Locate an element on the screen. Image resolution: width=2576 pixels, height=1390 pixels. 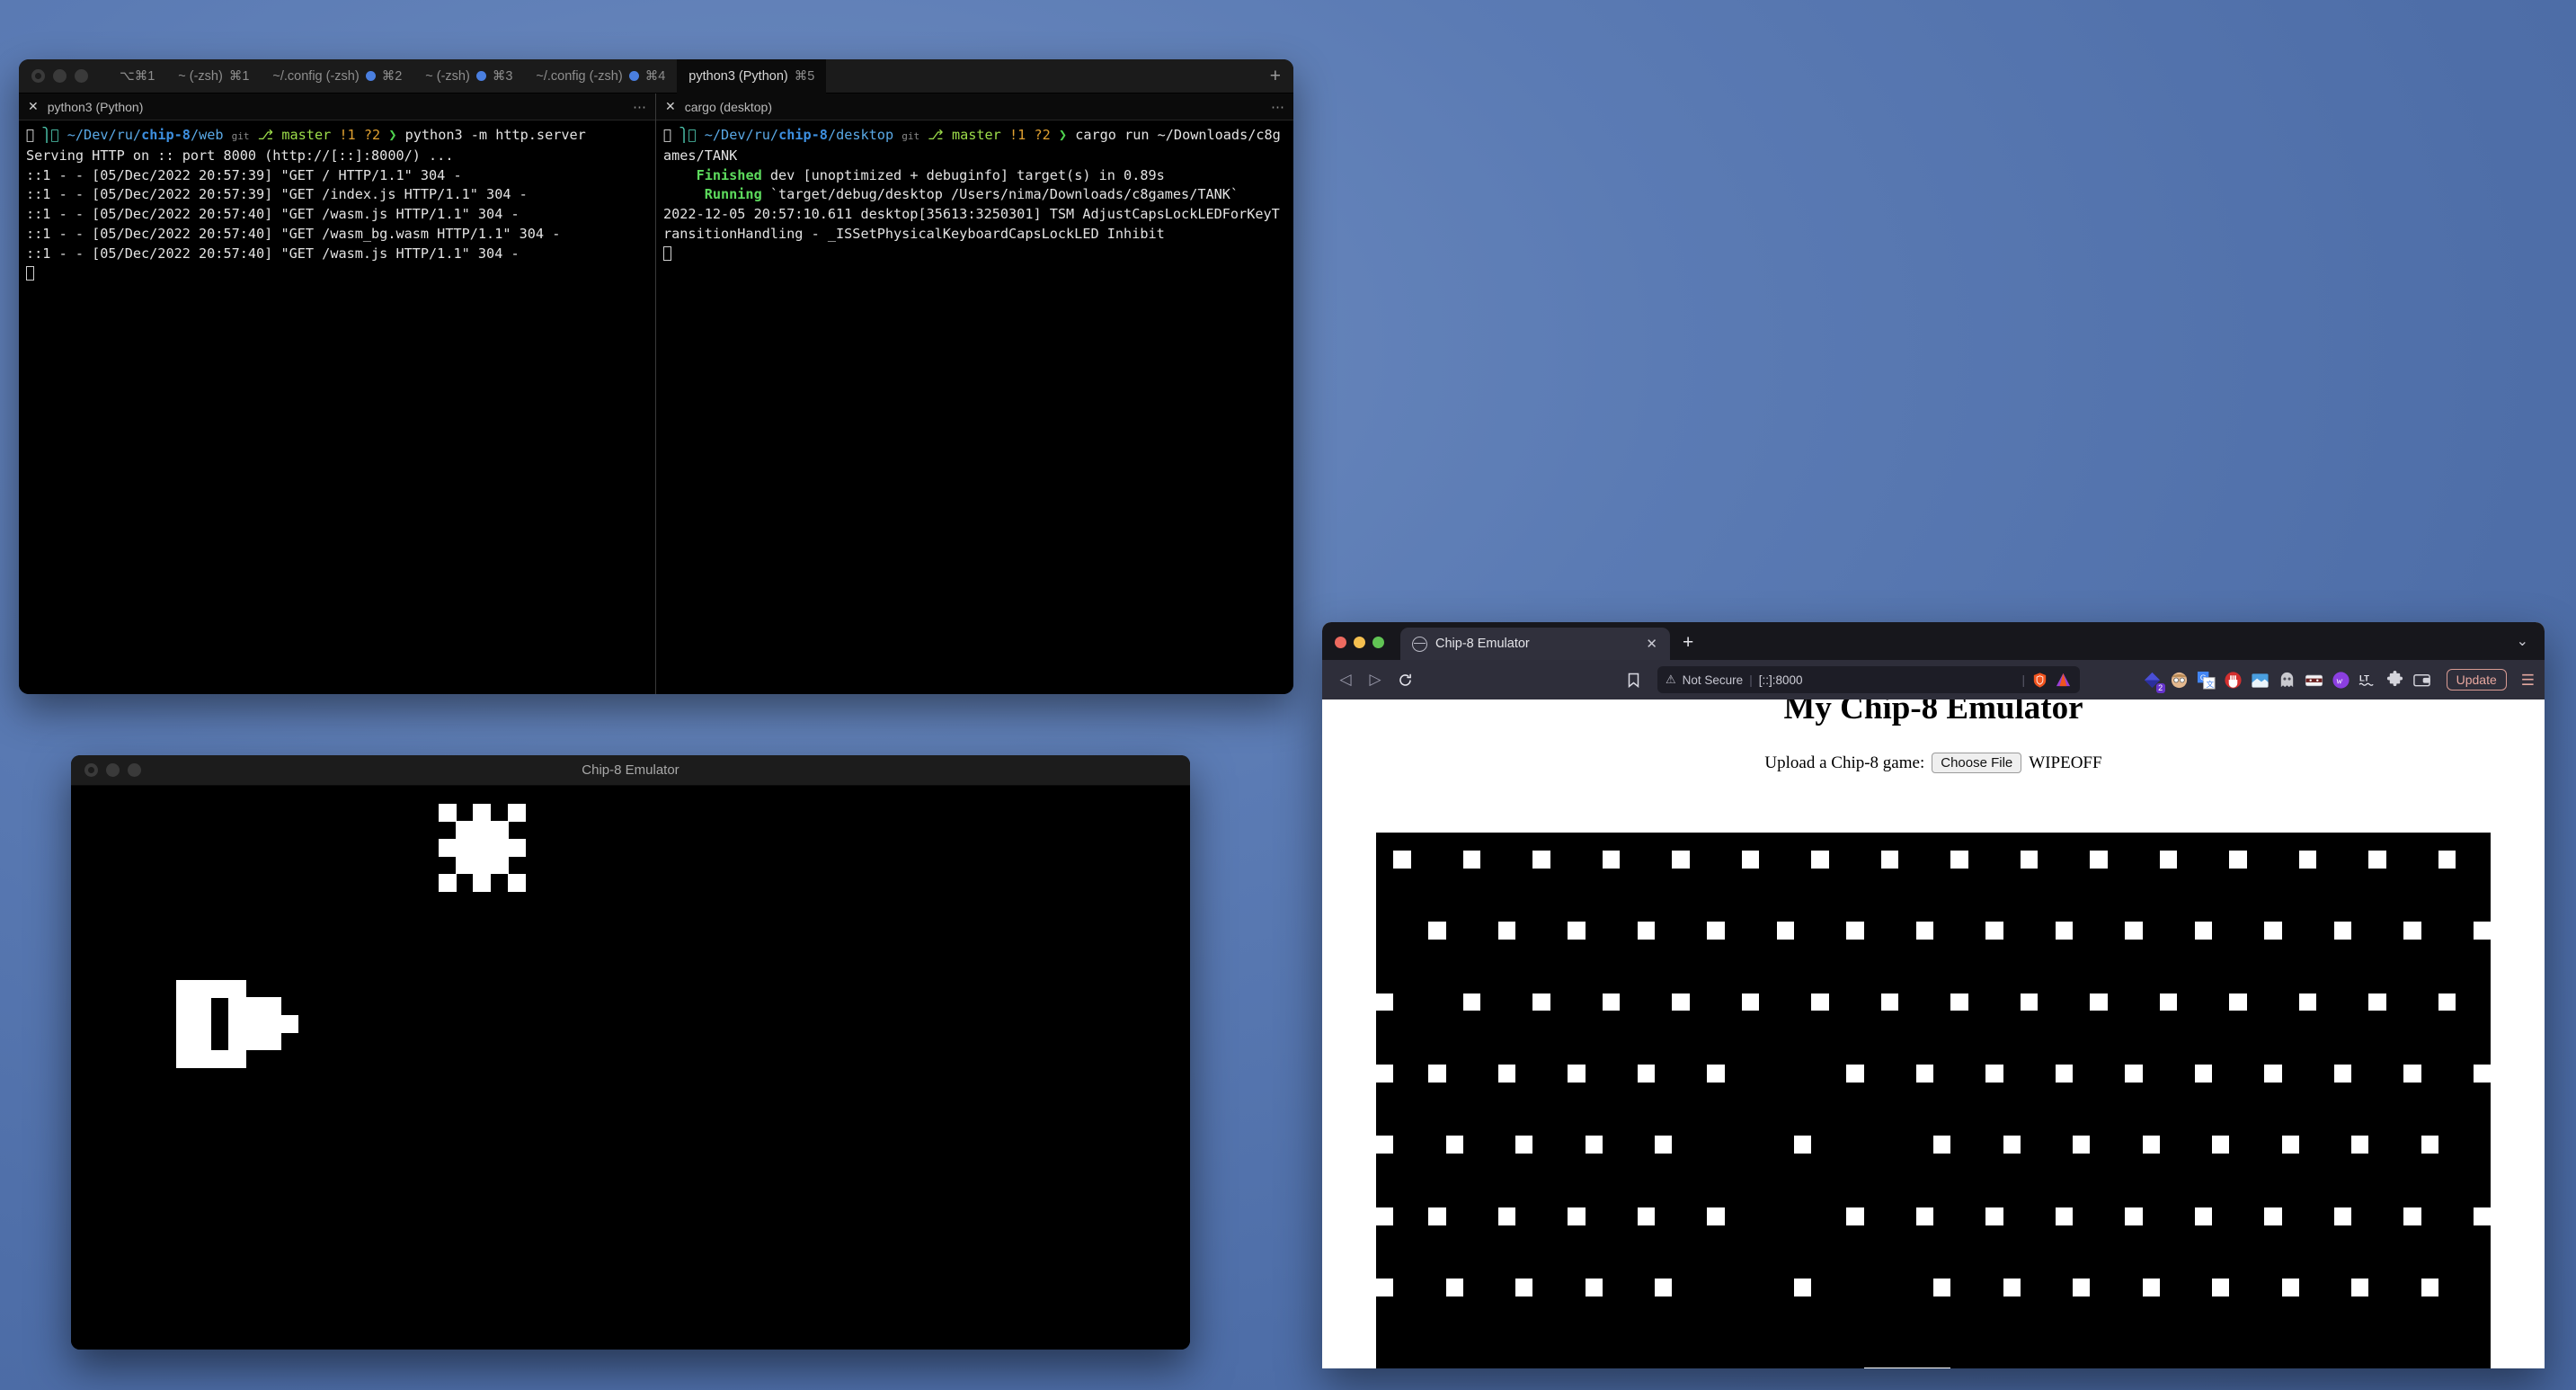
chevron-down-icon: ⌄ is located at coordinates (2531, 646).